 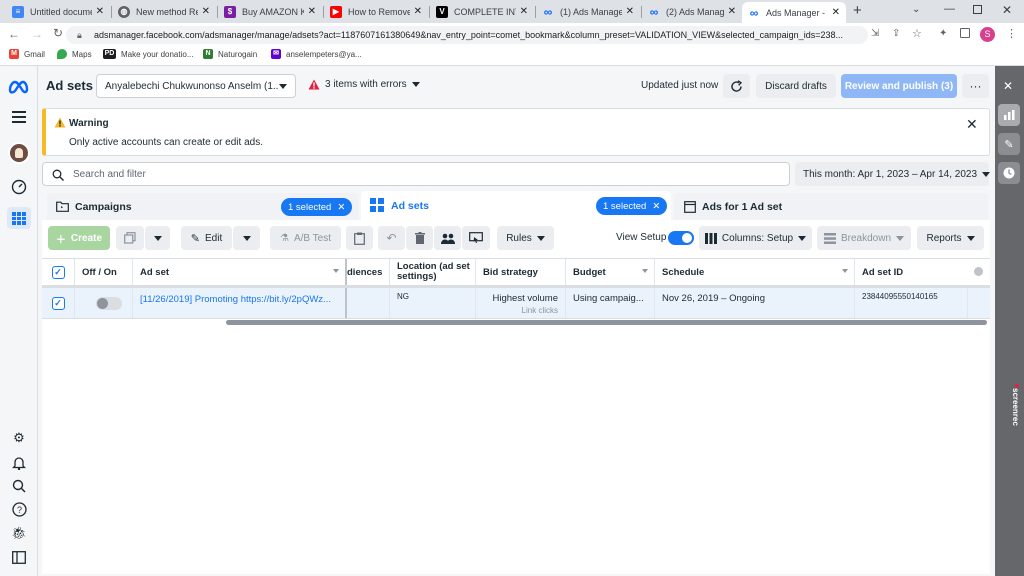 What do you see at coordinates (164, 11) in the screenshot?
I see `browser-tab: ◍ New method Rev ✕` at bounding box center [164, 11].